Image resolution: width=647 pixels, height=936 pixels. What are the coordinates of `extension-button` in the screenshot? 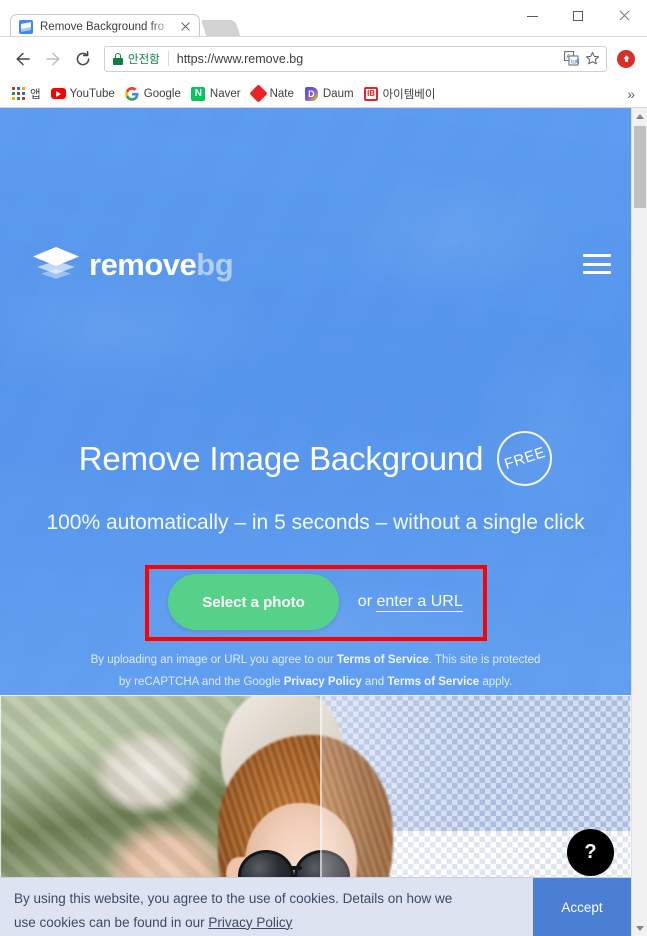 It's located at (626, 59).